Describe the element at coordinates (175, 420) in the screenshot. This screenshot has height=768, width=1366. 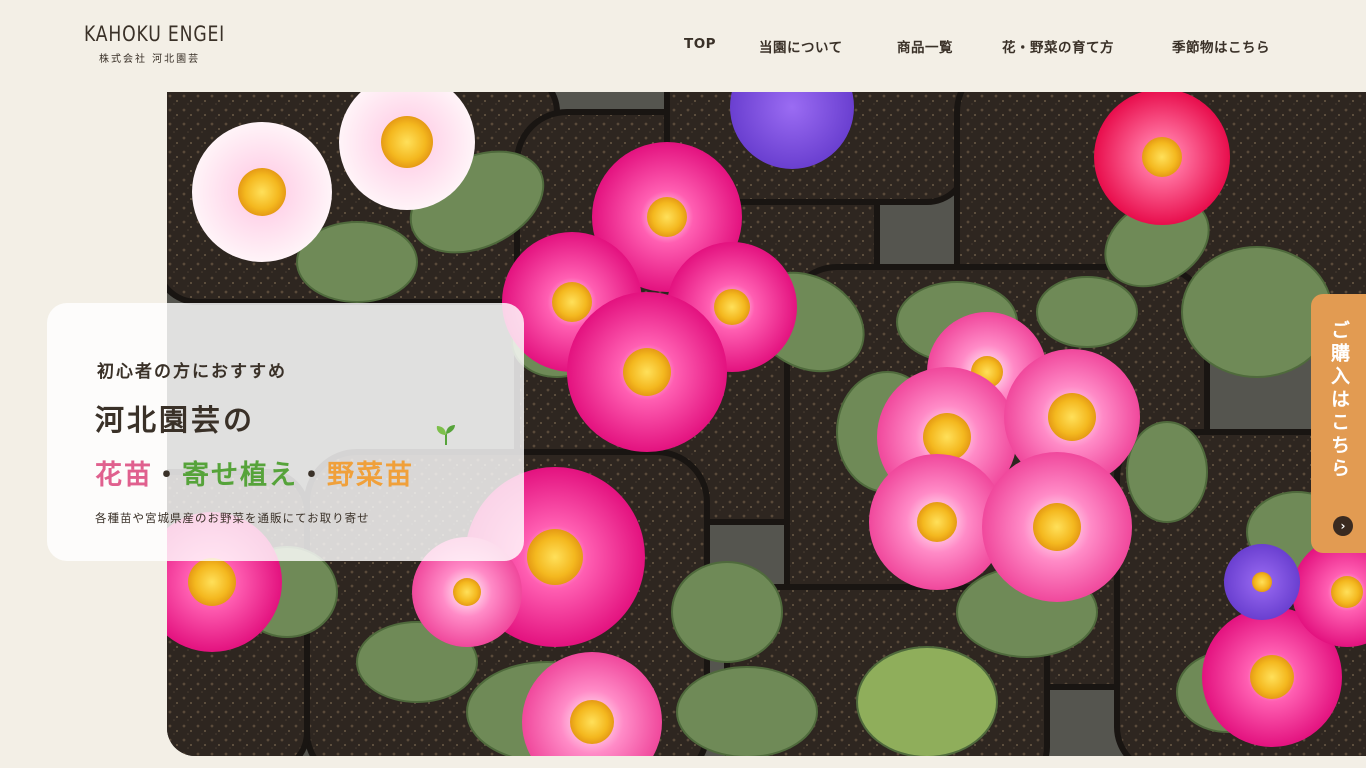
I see `hero-title: 河北園芸の` at that location.